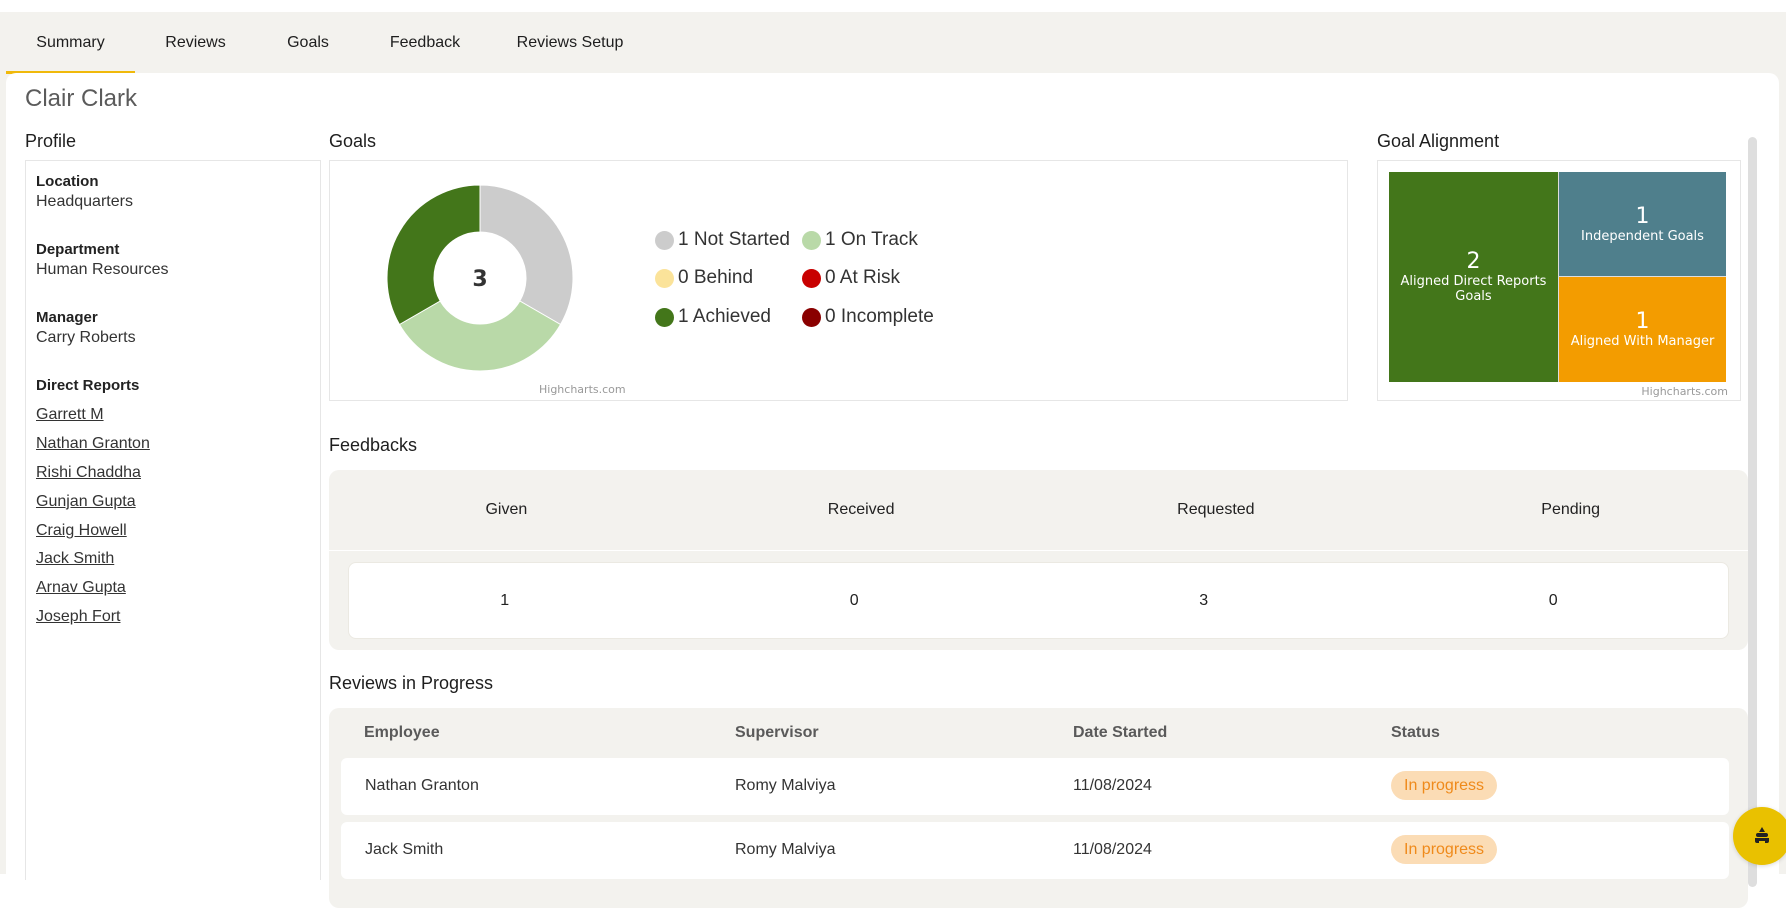 This screenshot has height=908, width=1786. I want to click on direct-report-link: Jack Smith, so click(75, 559).